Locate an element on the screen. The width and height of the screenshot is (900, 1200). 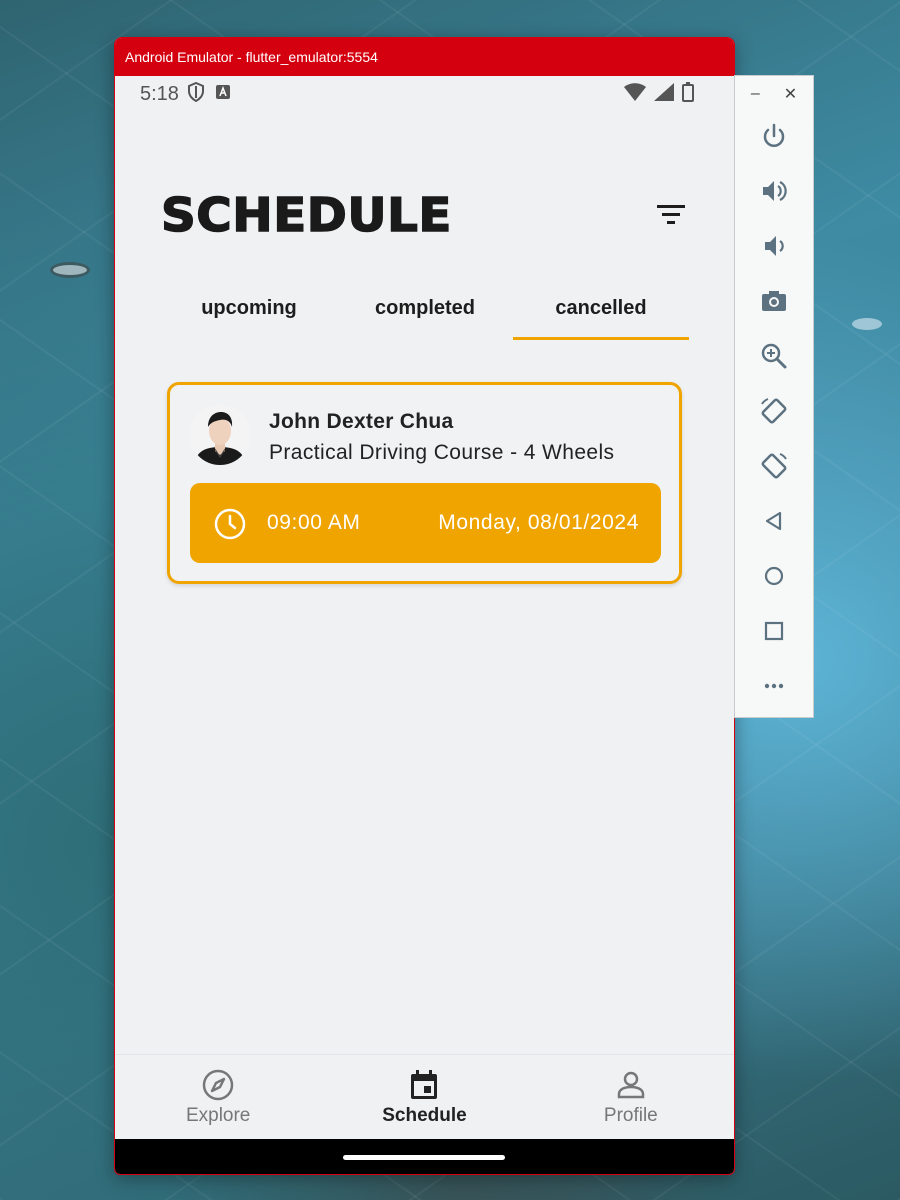
filter-button is located at coordinates (671, 215).